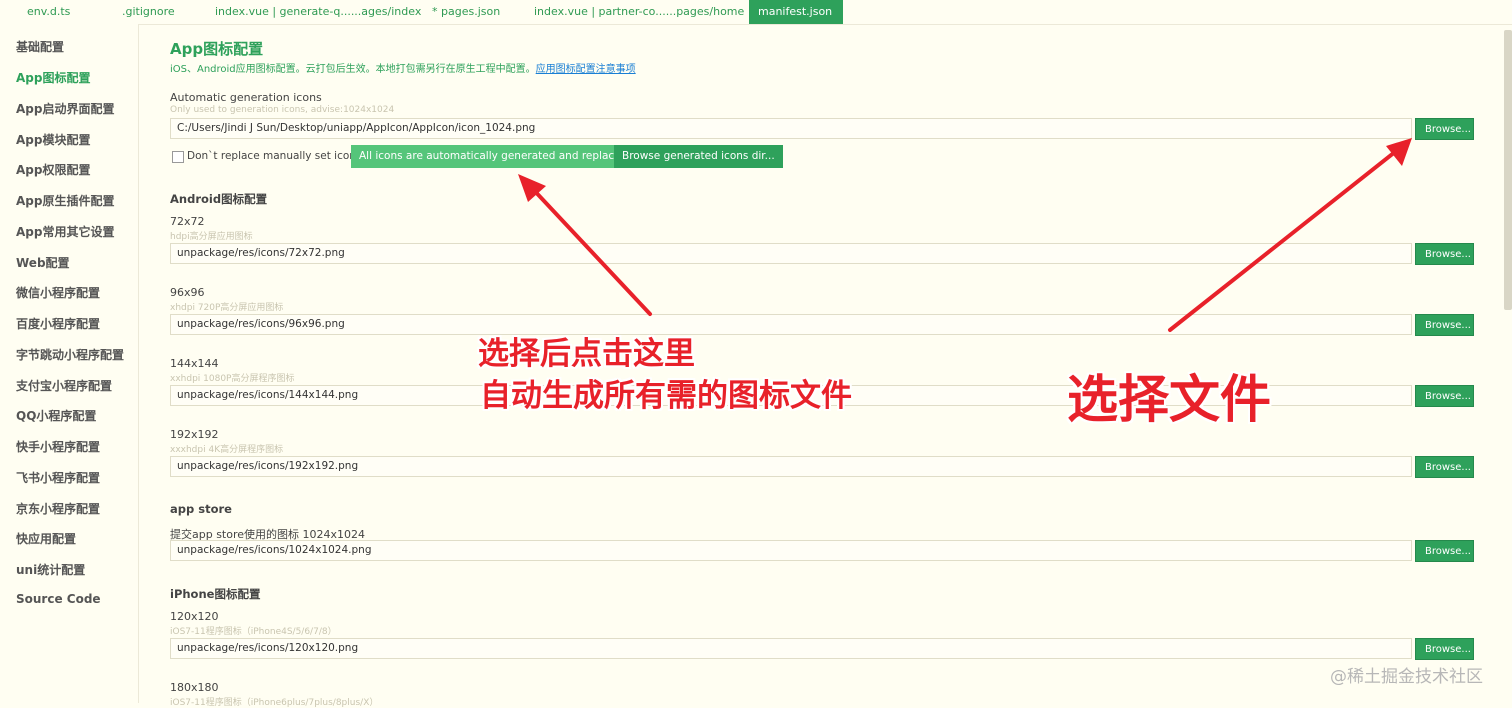 This screenshot has width=1512, height=708. Describe the element at coordinates (65, 231) in the screenshot. I see `sidebar-item-app-other: App常用其它设置` at that location.